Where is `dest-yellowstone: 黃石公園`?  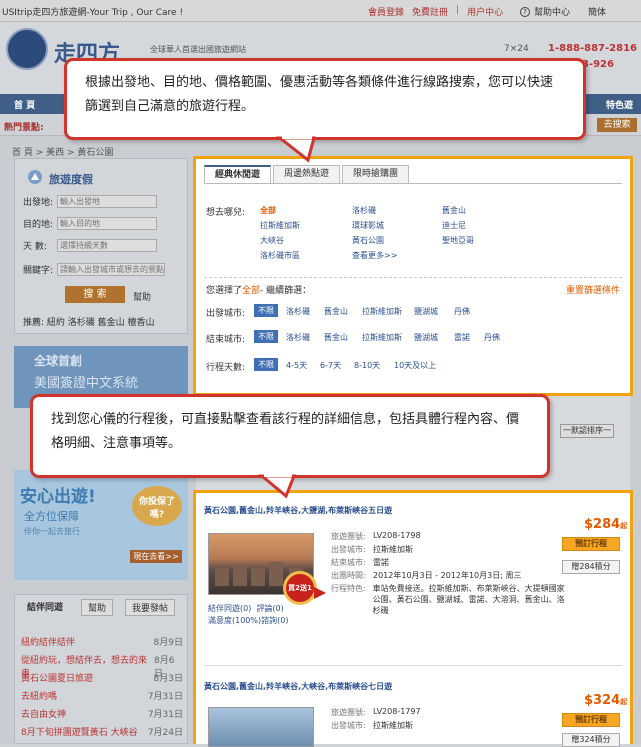
dest-yellowstone: 黃石公園 is located at coordinates (368, 240).